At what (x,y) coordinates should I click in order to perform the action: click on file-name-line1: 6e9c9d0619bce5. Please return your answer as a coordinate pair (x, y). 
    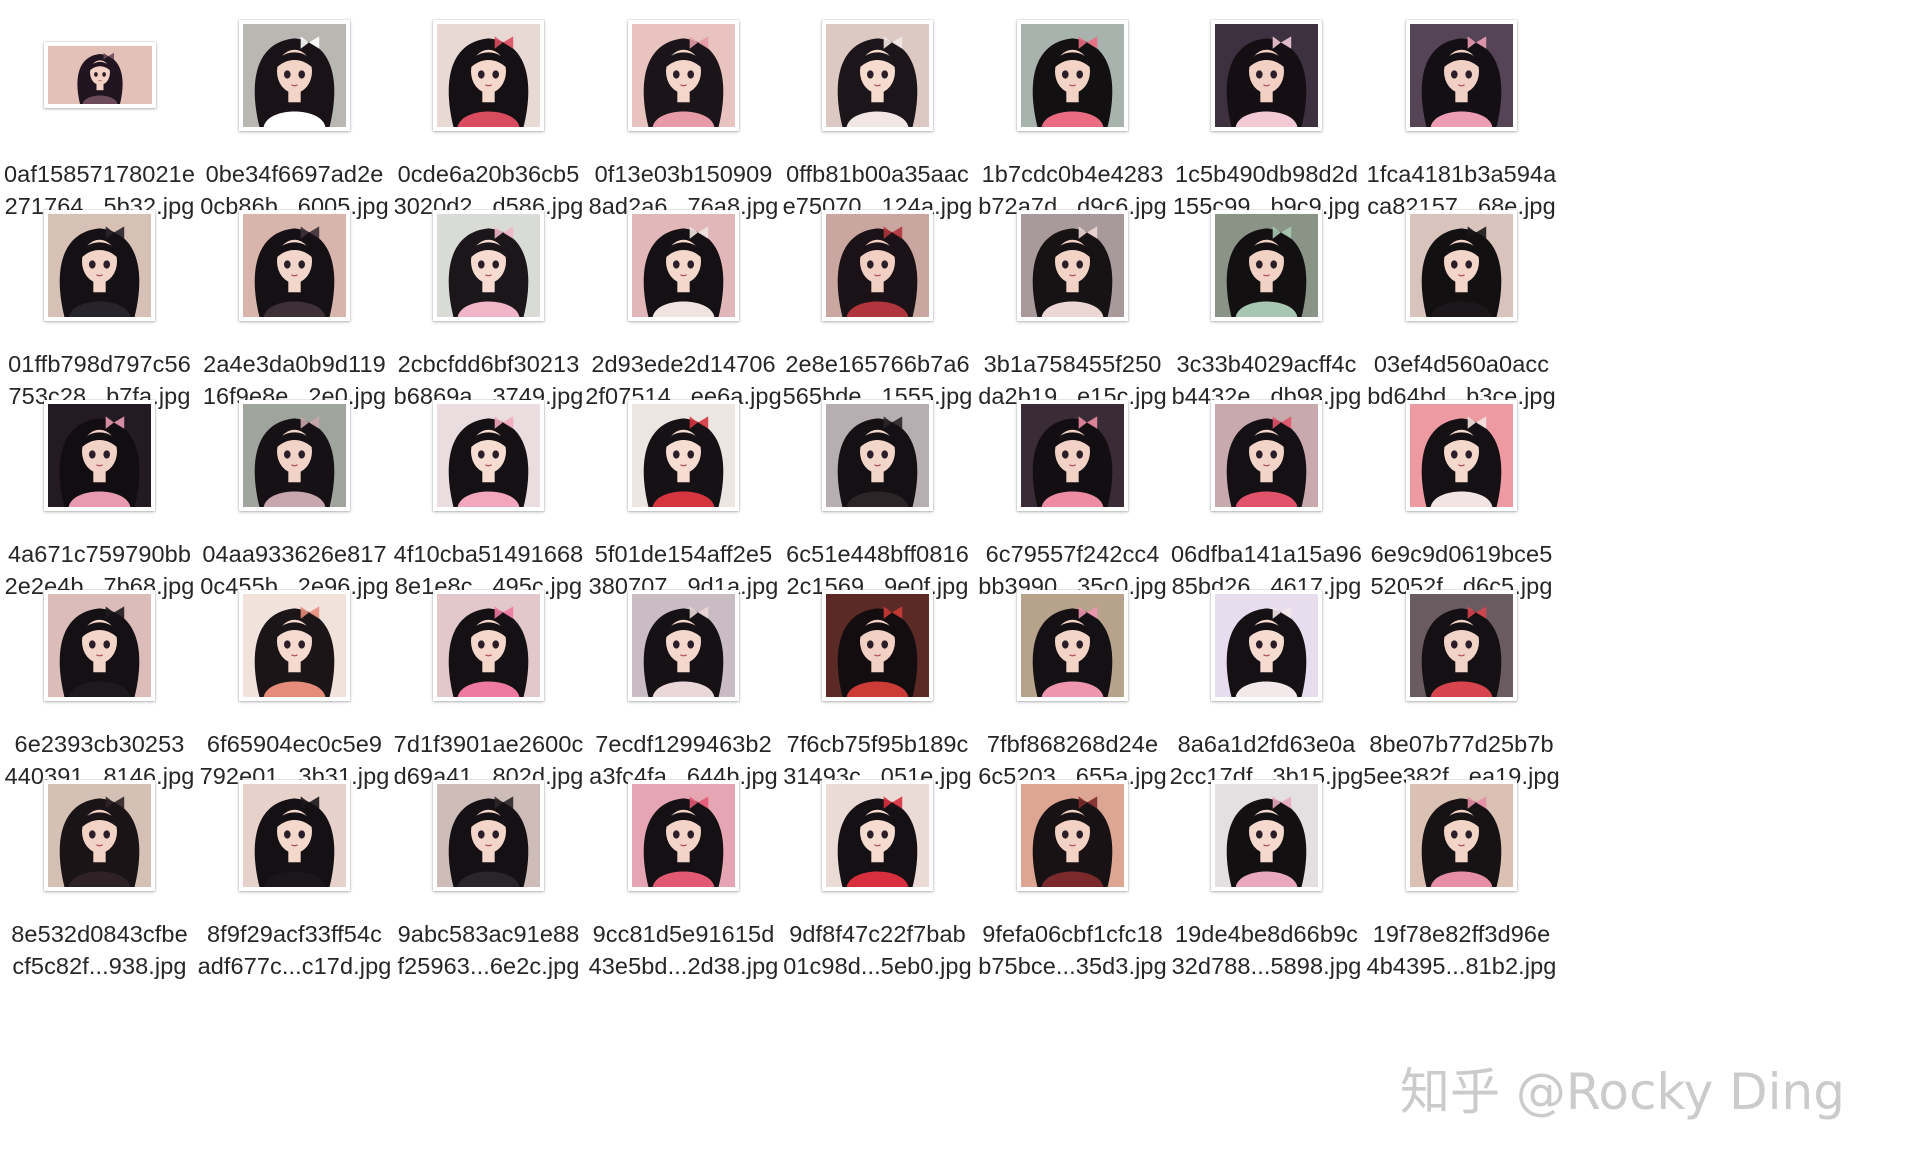
    Looking at the image, I should click on (1461, 554).